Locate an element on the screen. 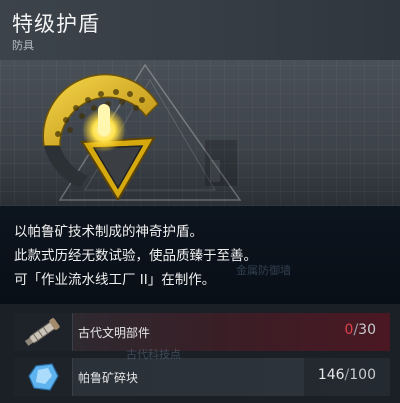 The image size is (400, 403). material-name: 古代文明部件 is located at coordinates (114, 333).